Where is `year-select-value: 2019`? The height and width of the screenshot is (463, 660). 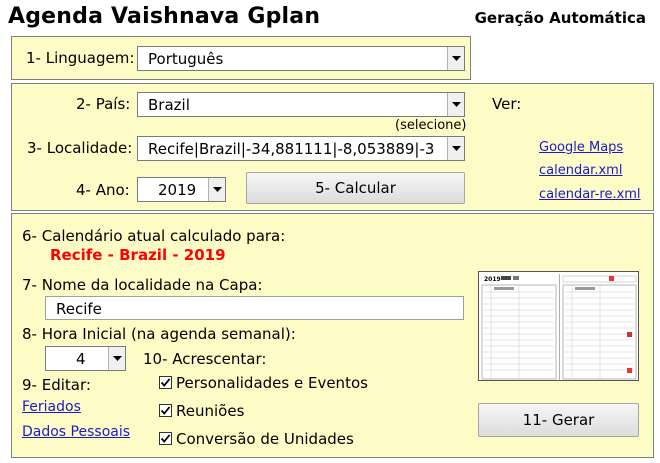 year-select-value: 2019 is located at coordinates (177, 190).